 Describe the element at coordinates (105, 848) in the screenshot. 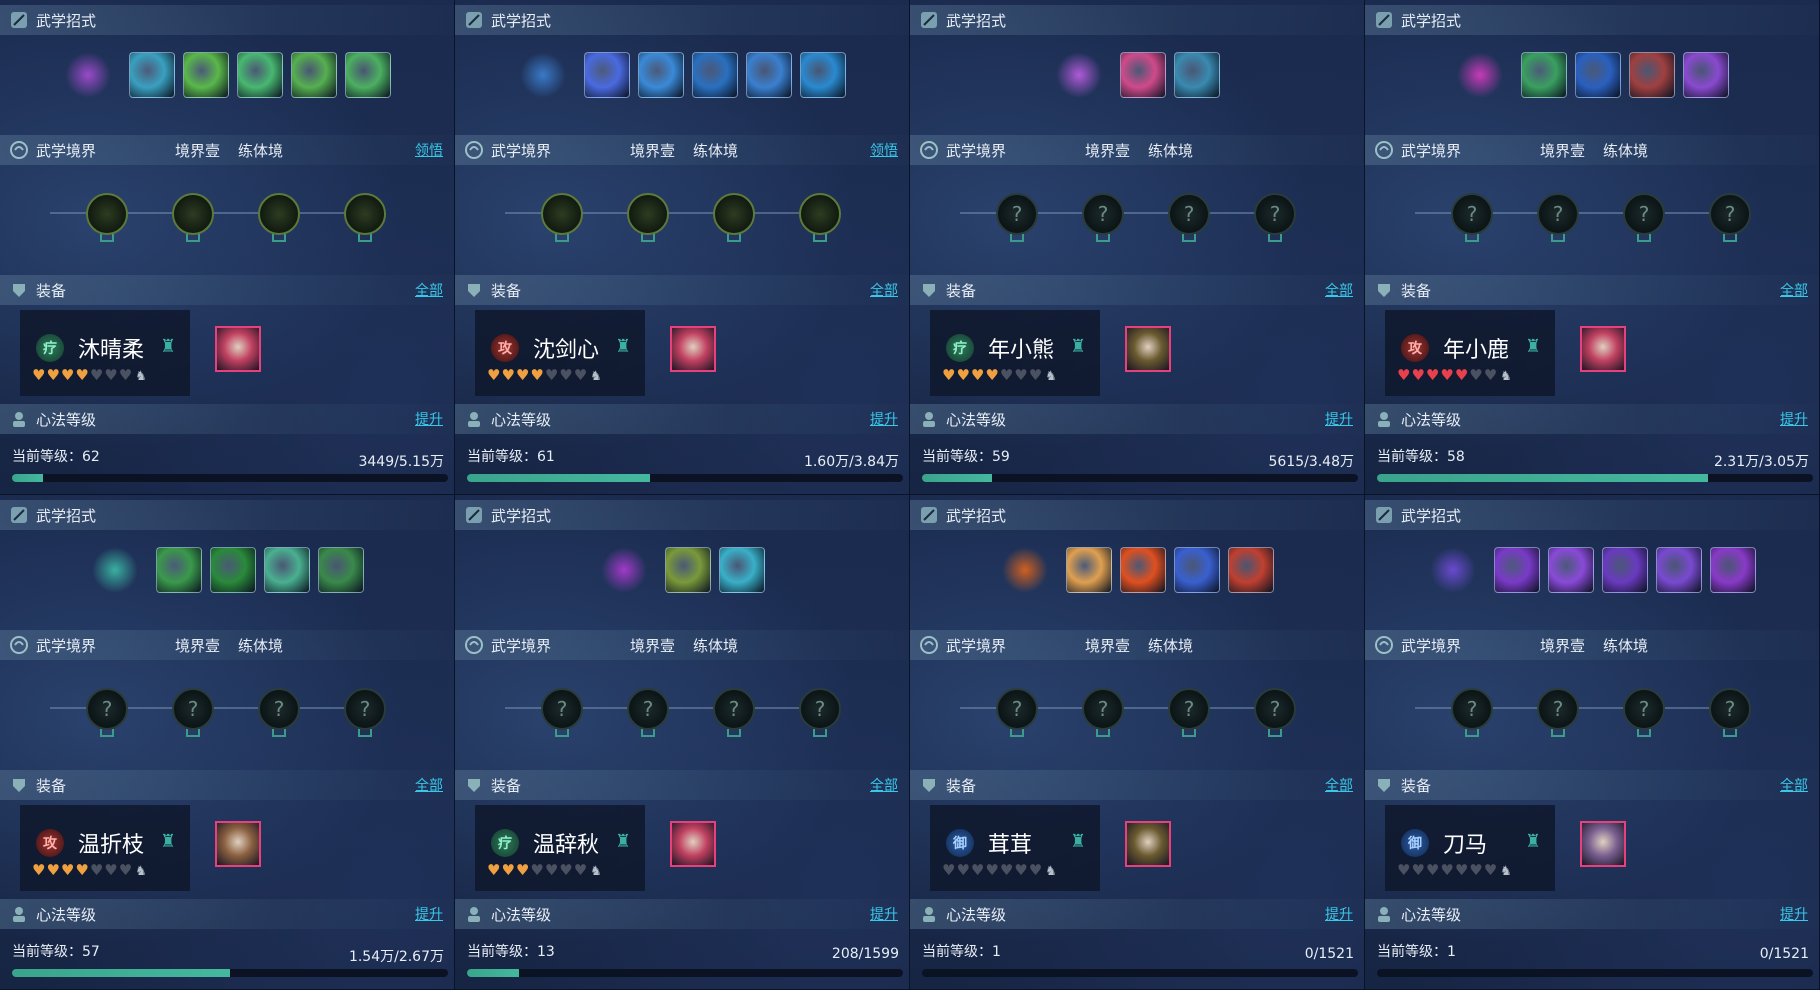

I see `character-card: 攻温折枝 ♜ ♥♥♥♥♥♥♥ ♞` at that location.